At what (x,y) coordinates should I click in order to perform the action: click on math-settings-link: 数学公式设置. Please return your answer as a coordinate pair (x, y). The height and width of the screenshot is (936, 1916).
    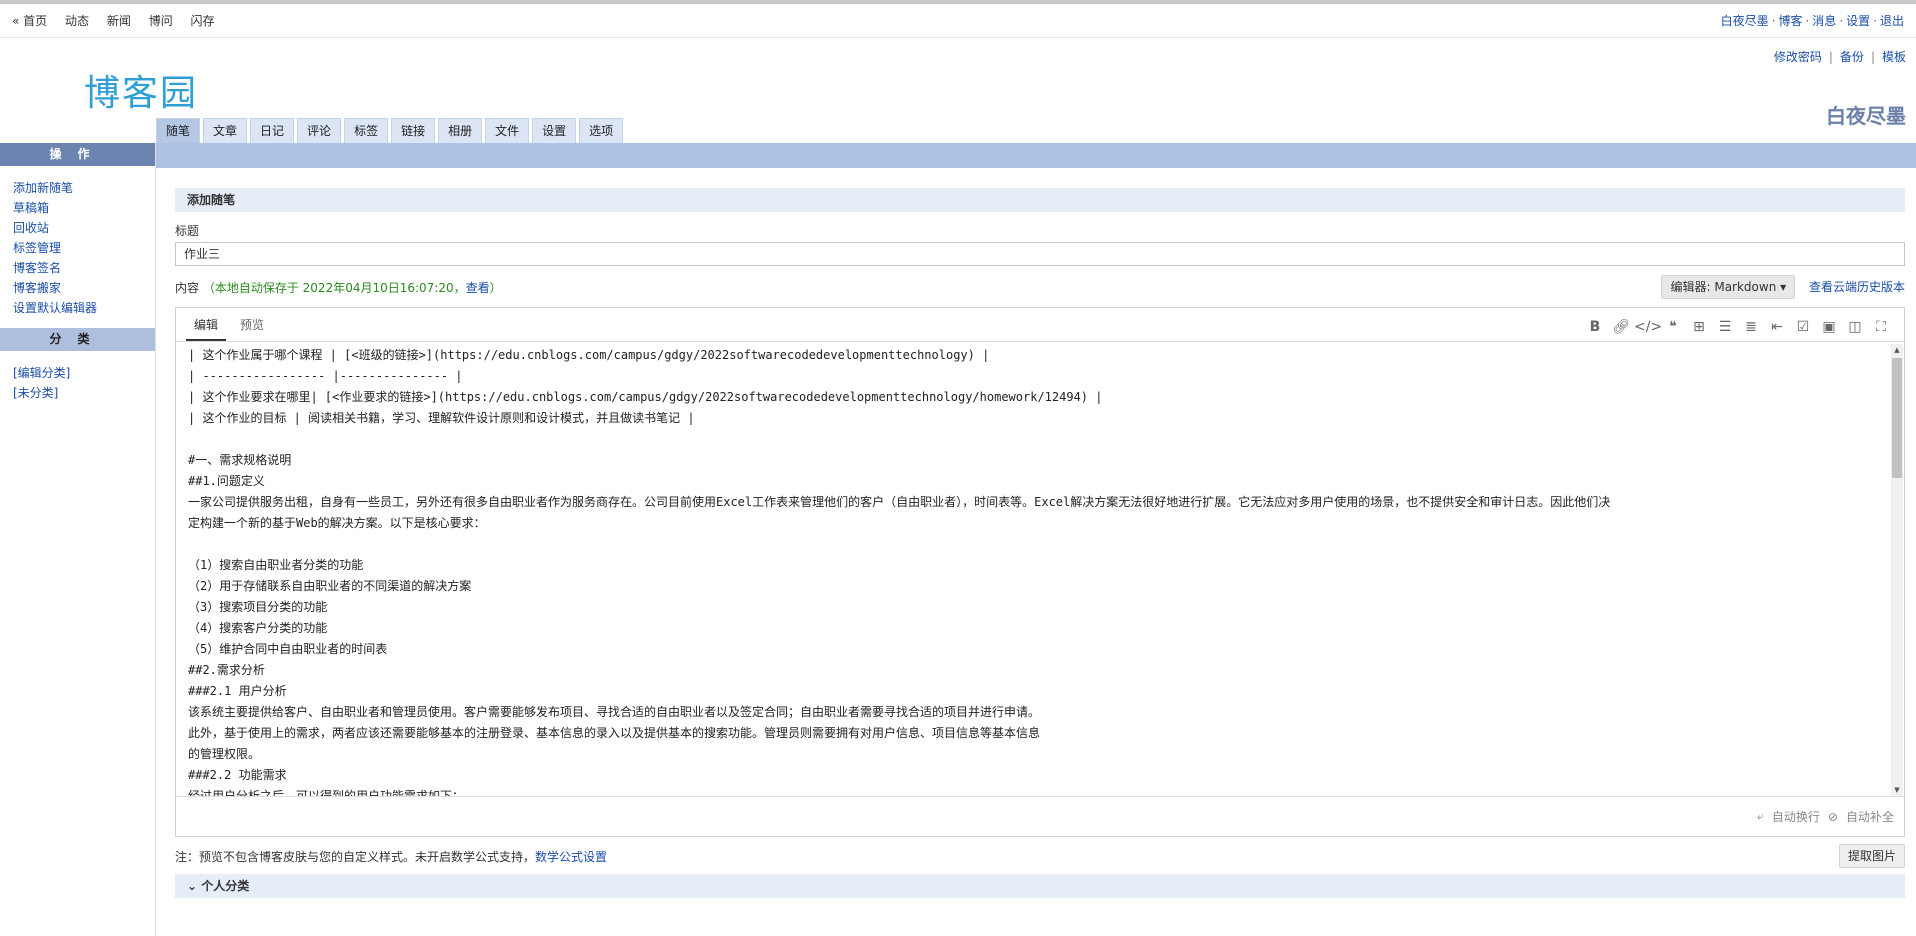
    Looking at the image, I should click on (571, 857).